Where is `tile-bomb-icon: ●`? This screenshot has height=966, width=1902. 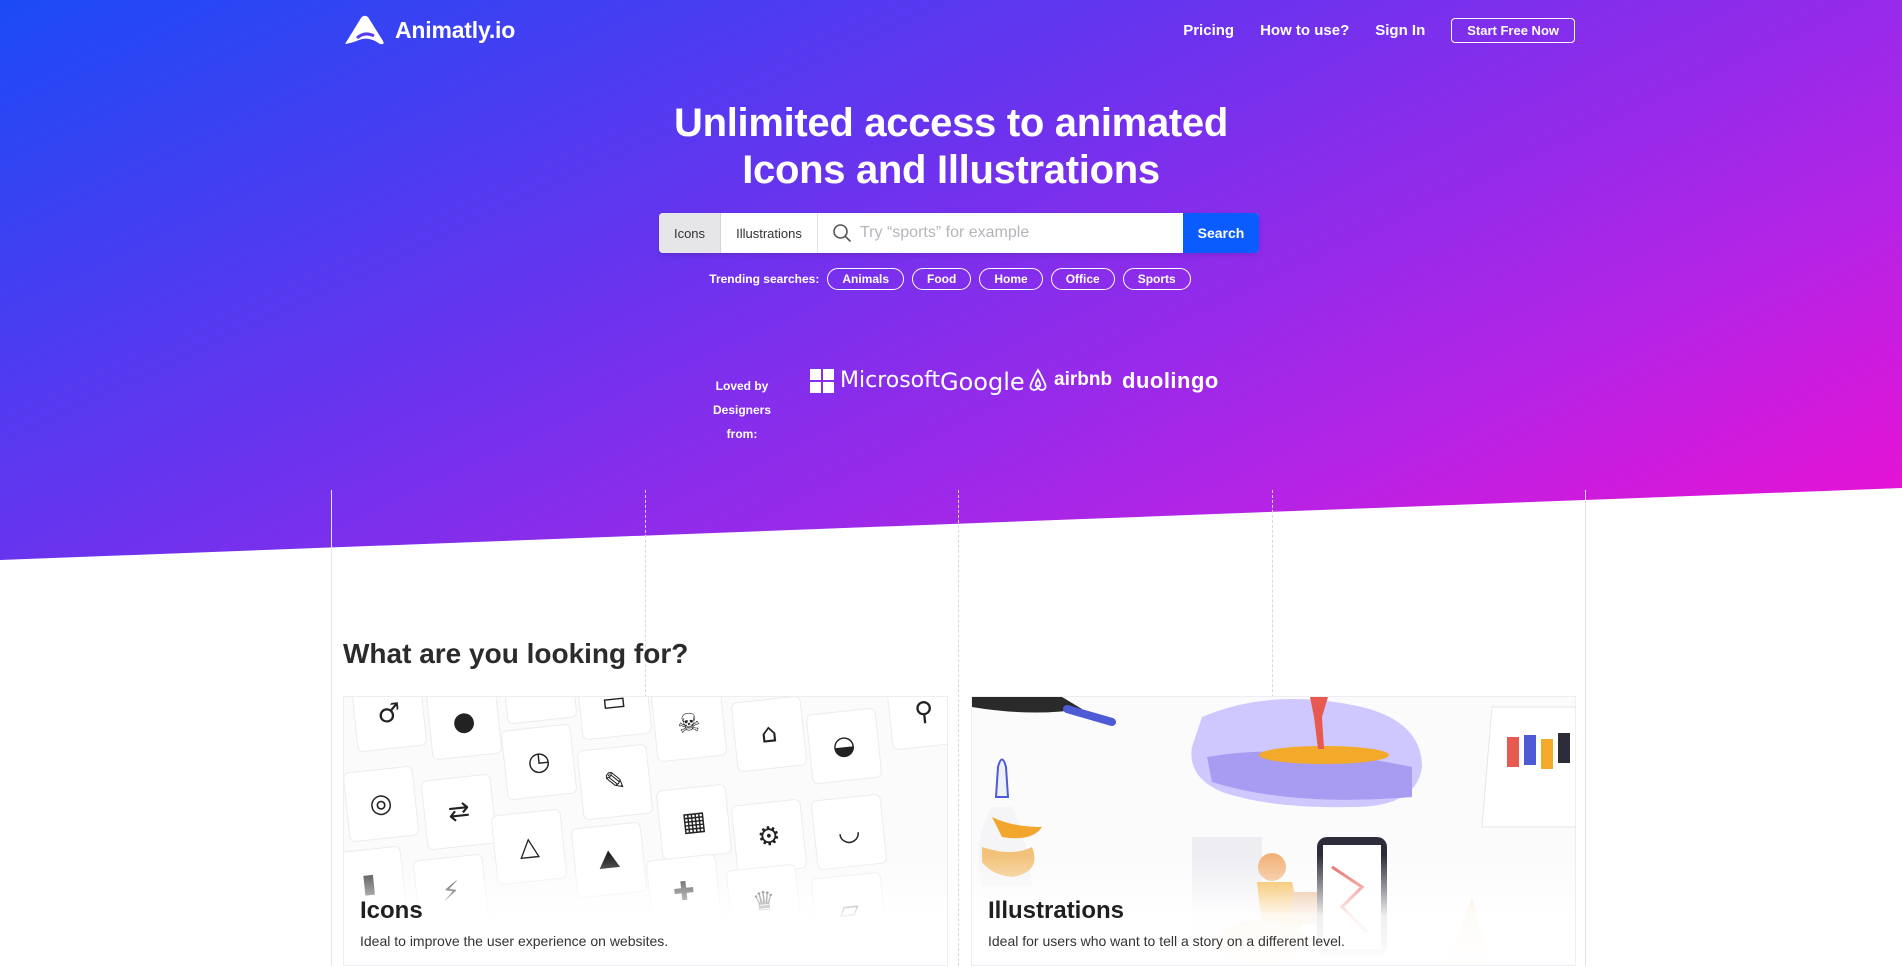 tile-bomb-icon: ● is located at coordinates (464, 729).